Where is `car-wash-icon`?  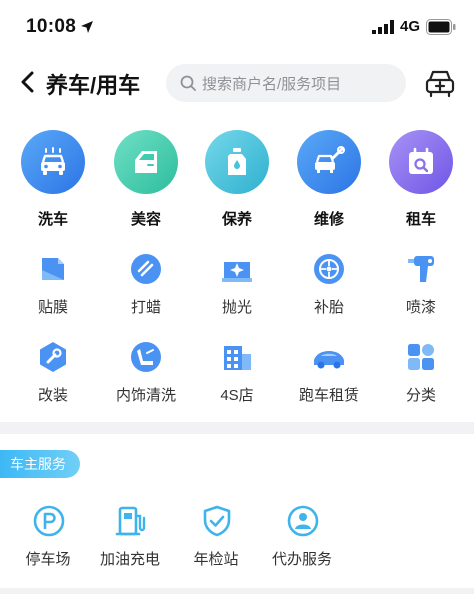
car-wash-icon is located at coordinates (53, 161).